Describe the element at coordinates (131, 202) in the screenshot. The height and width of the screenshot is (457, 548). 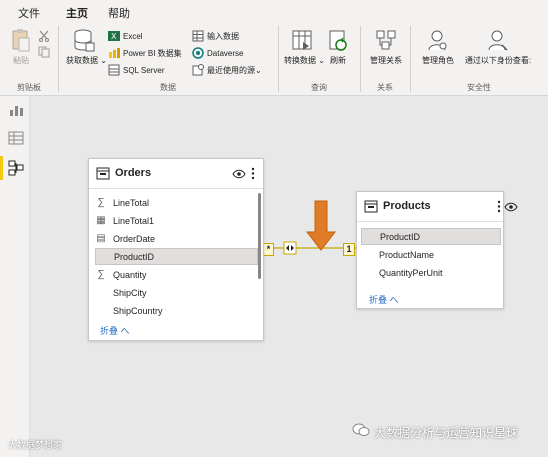
I see `field-name: LineTotal` at that location.